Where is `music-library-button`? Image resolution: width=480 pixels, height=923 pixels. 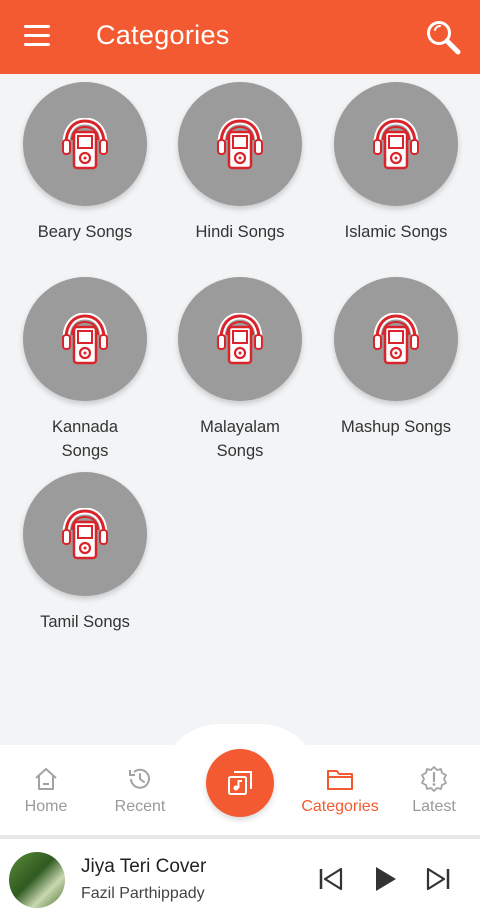 music-library-button is located at coordinates (240, 783).